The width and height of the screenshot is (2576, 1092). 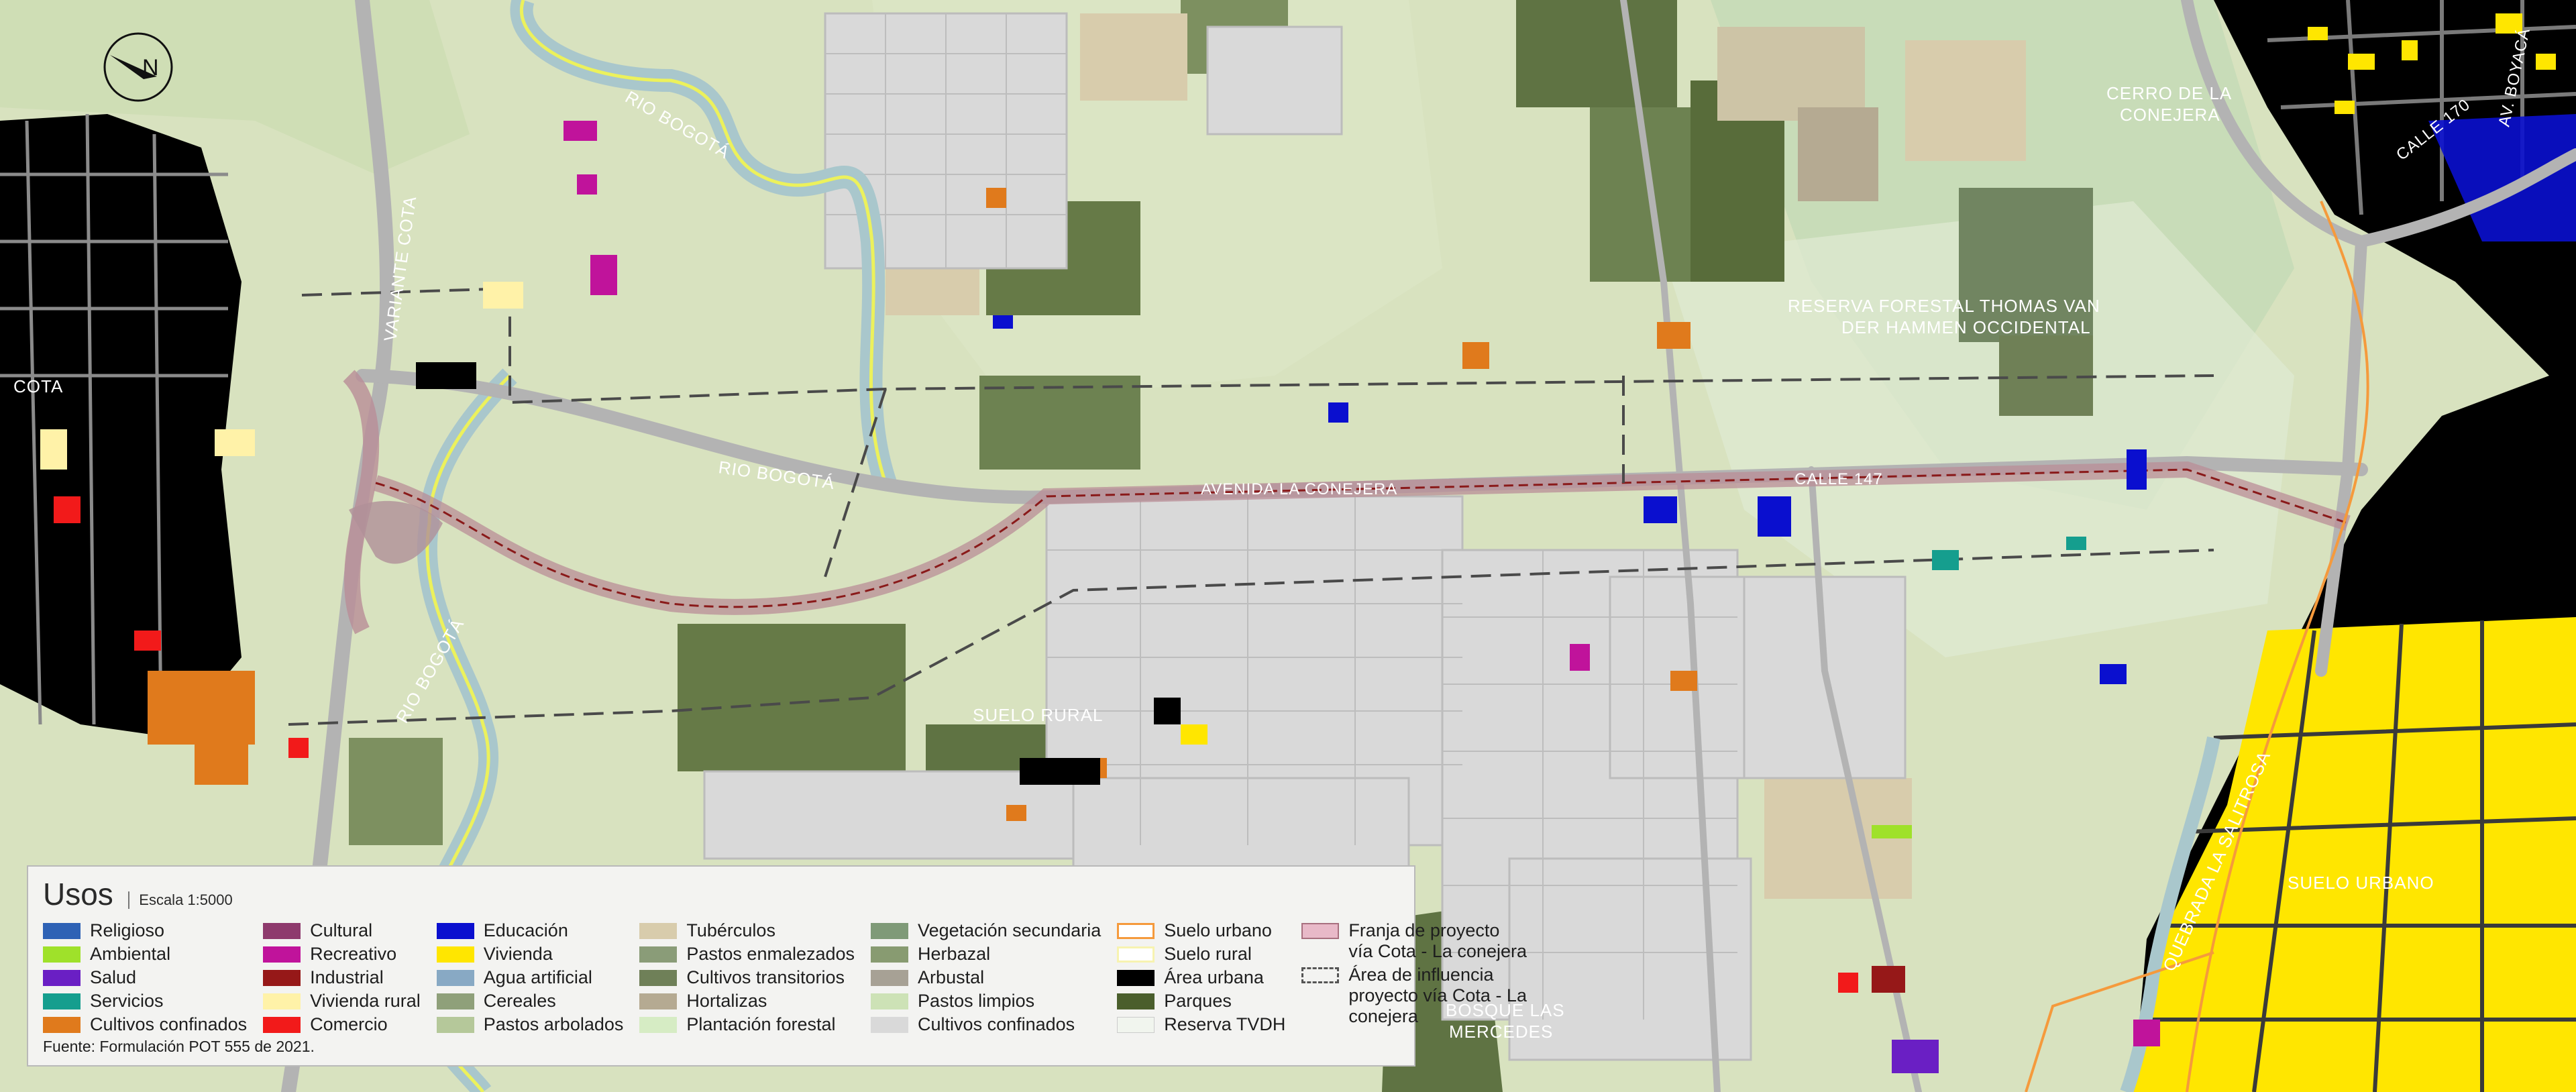 I want to click on legend-item: Hortalizas, so click(x=747, y=1002).